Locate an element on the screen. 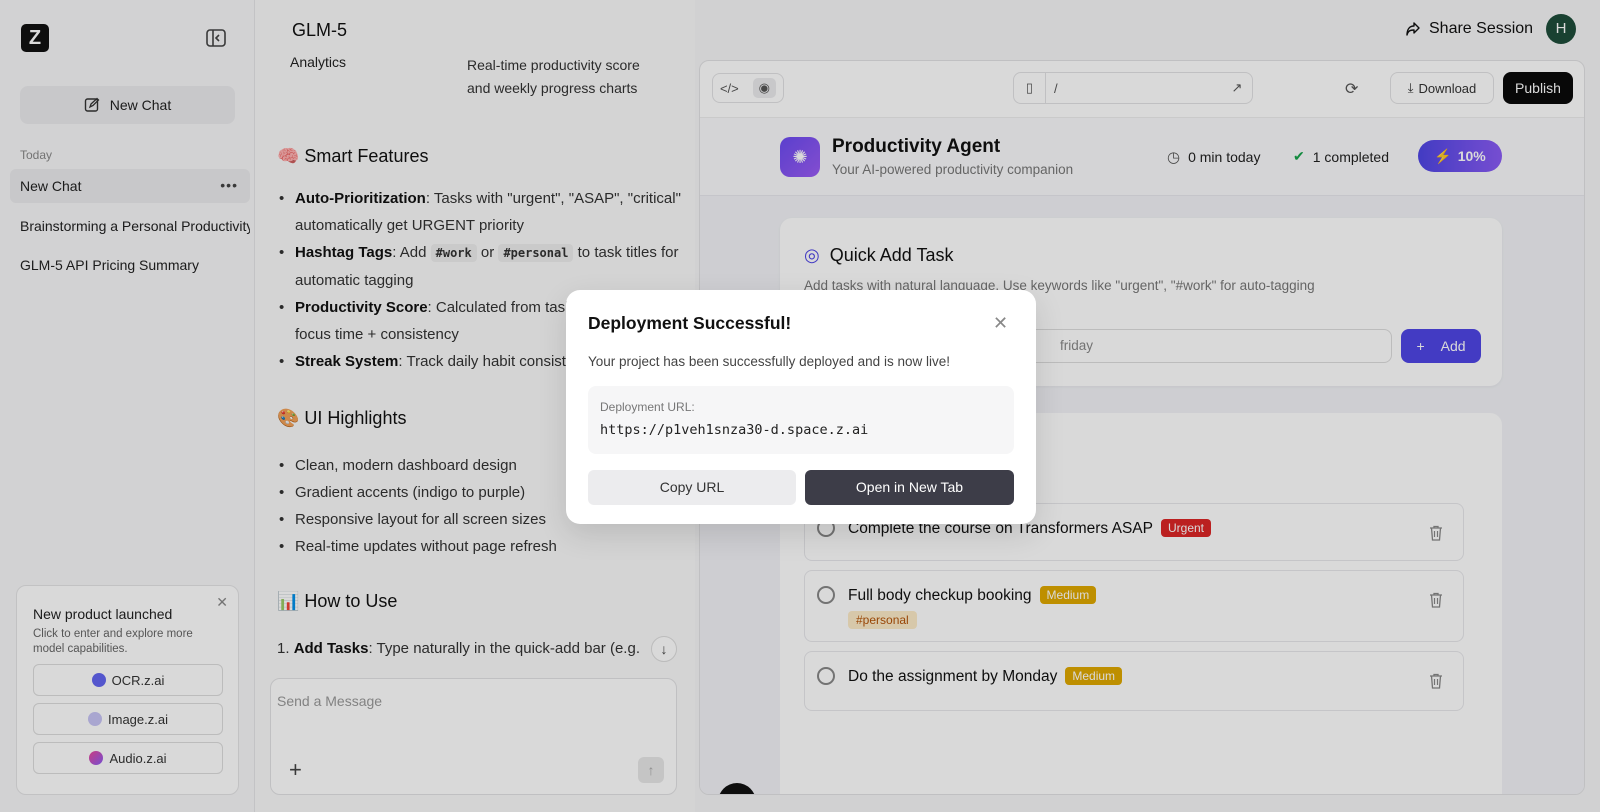 The width and height of the screenshot is (1600, 812). open-new-tab-button: Open in New Tab is located at coordinates (909, 487).